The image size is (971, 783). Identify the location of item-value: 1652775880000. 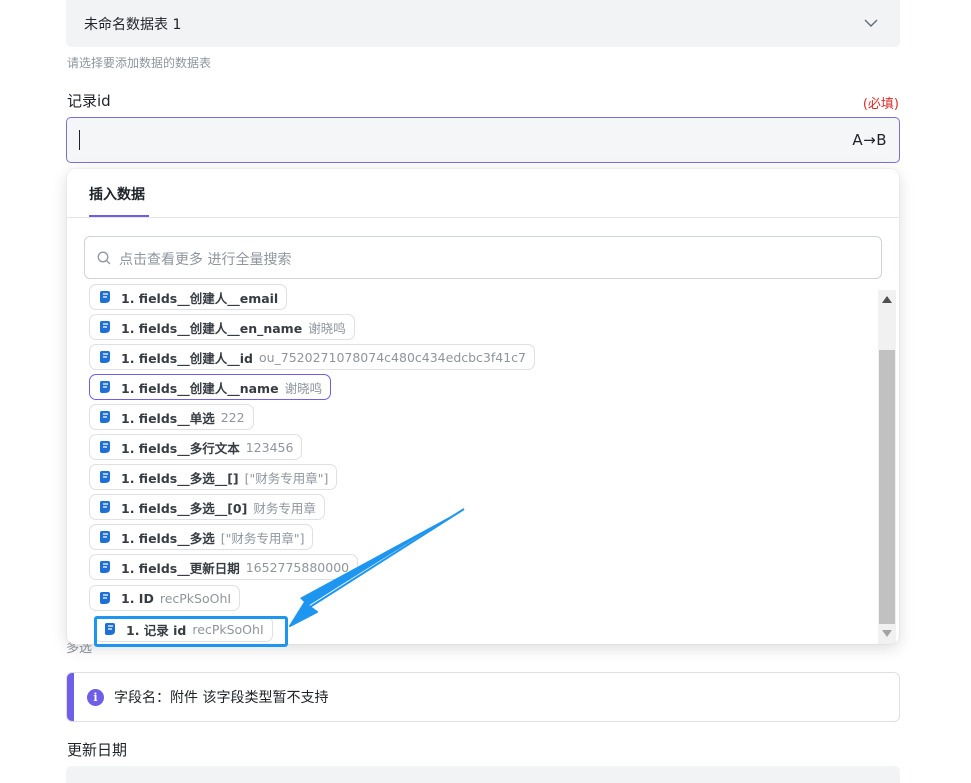
(297, 567).